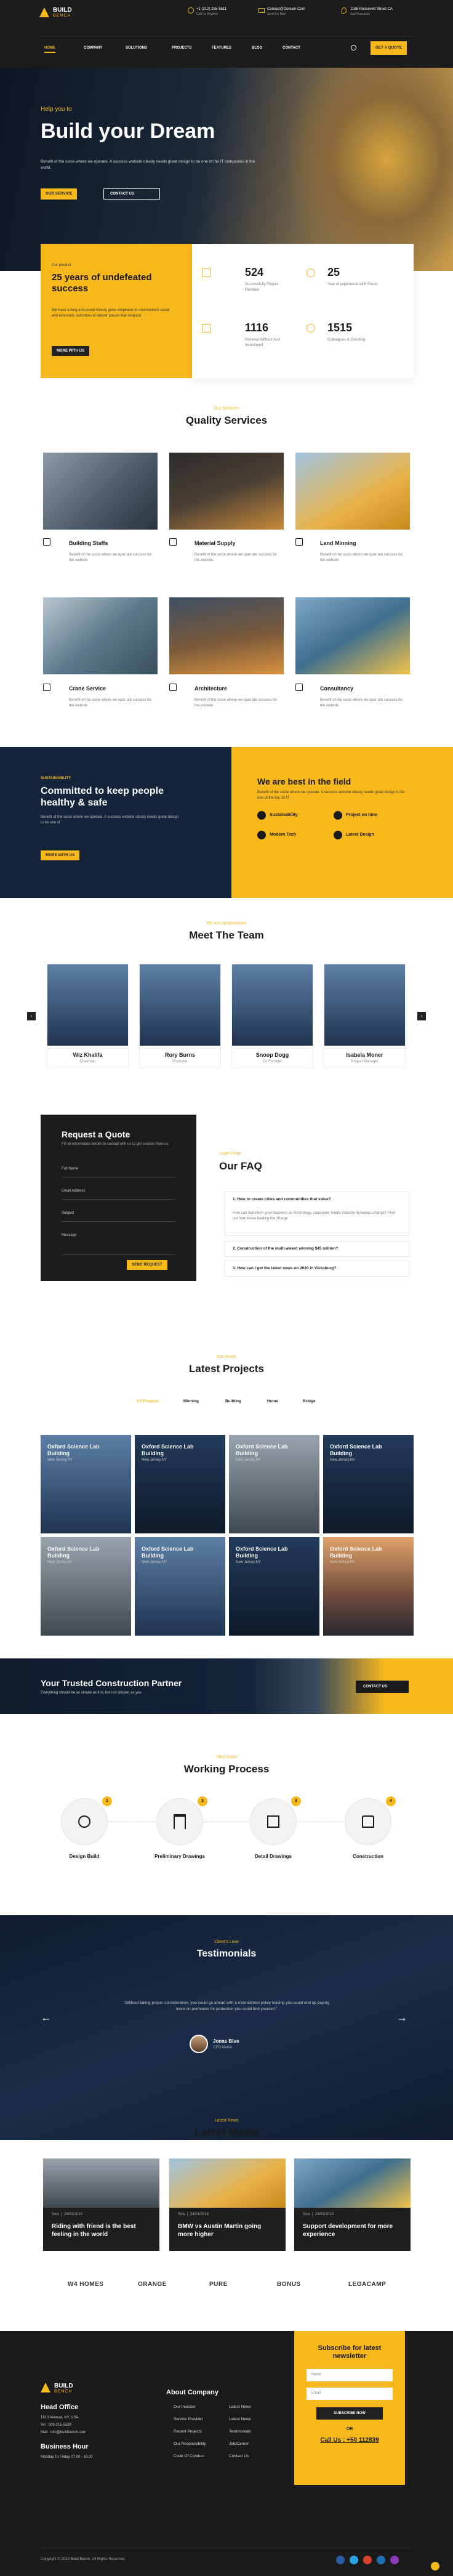  Describe the element at coordinates (291, 48) in the screenshot. I see `nav-item-contact: CONTACT` at that location.